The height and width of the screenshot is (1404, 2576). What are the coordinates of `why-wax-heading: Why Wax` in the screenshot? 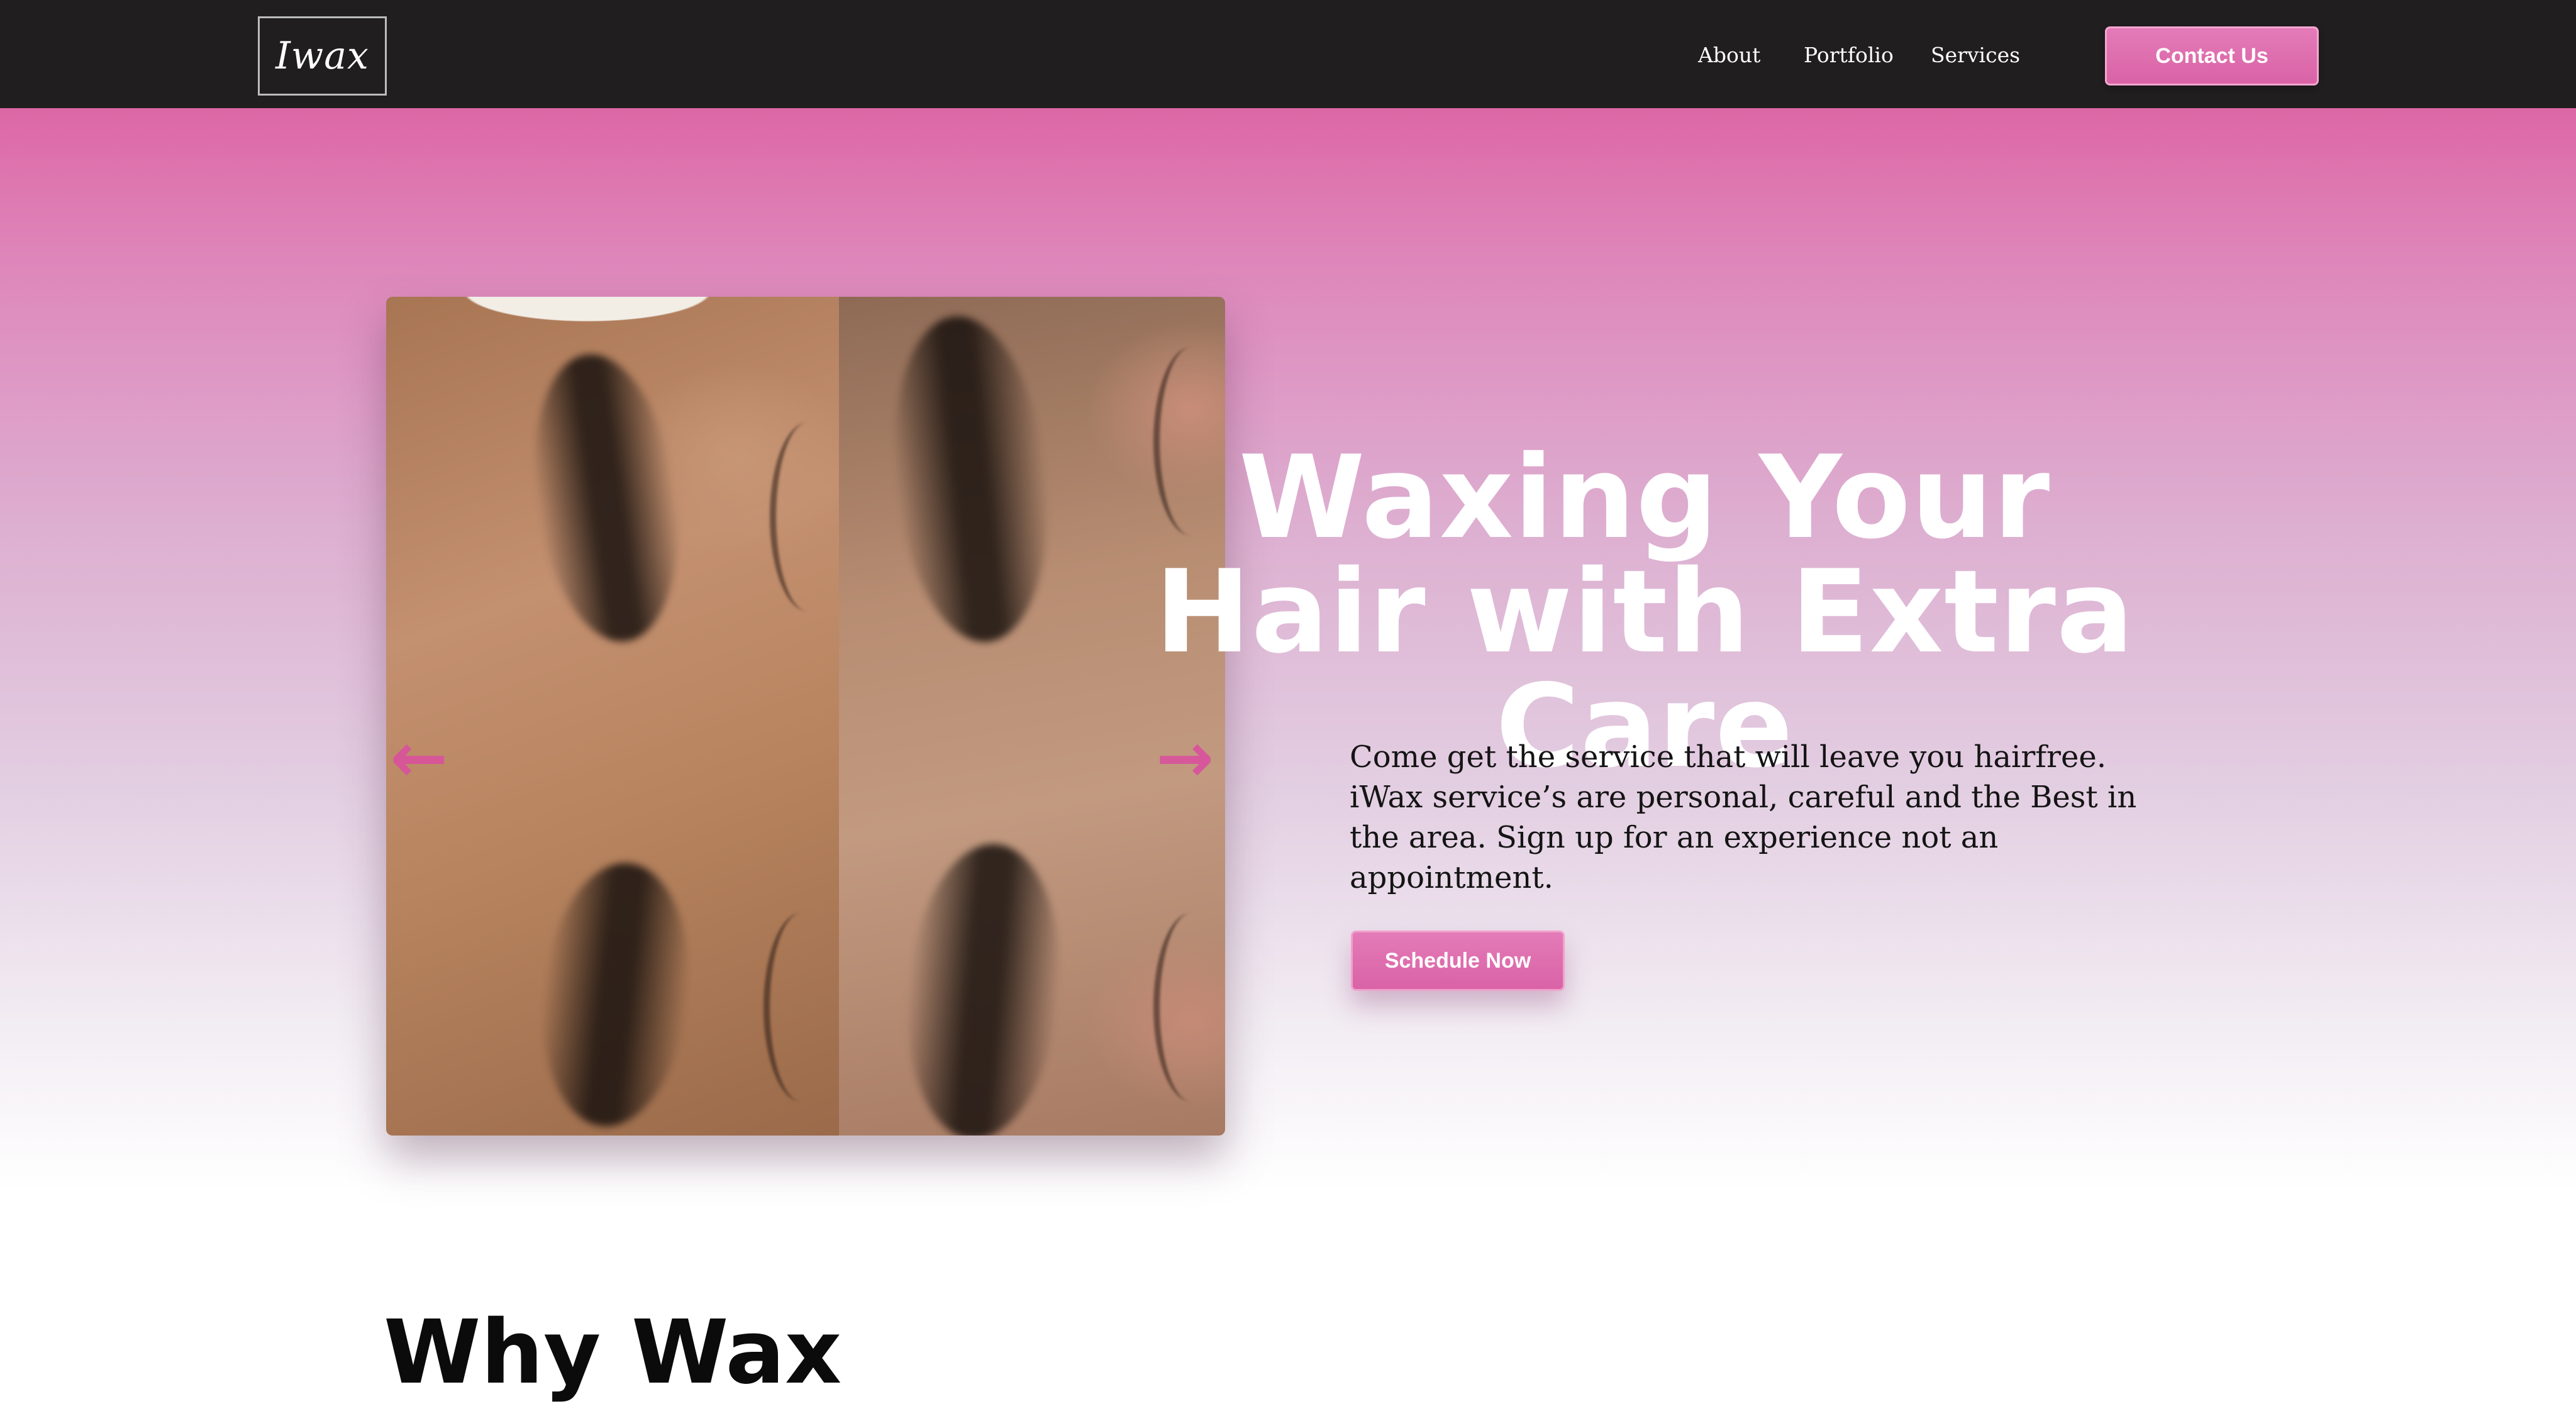 It's located at (613, 1353).